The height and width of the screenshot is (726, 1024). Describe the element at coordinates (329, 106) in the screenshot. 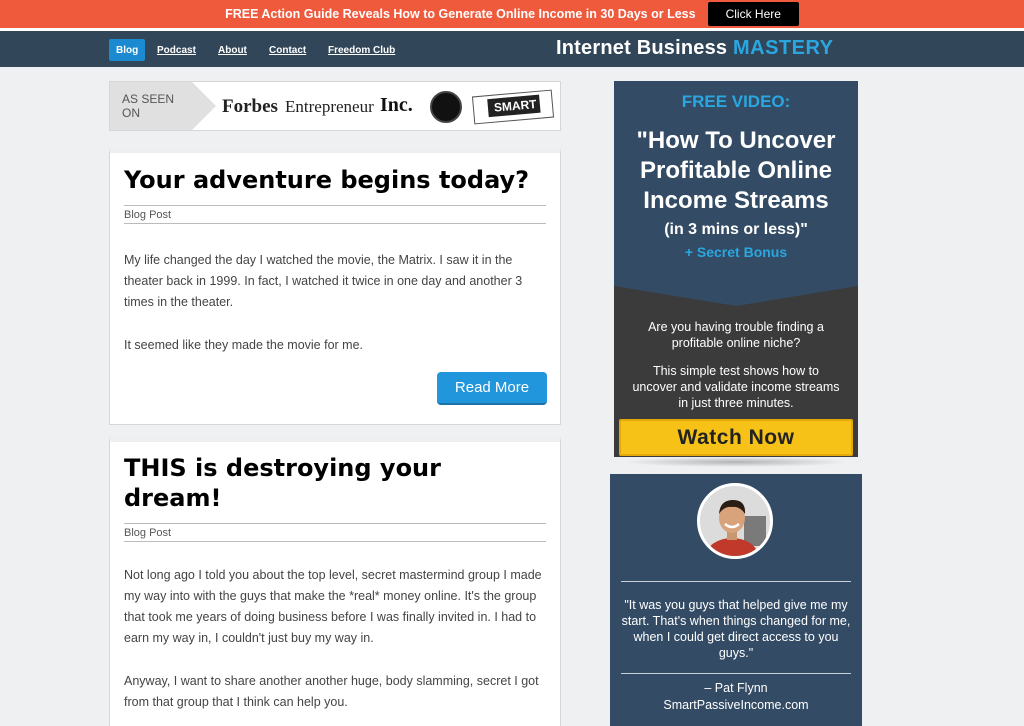

I see `entrepreneur-logo: Entrepreneur` at that location.